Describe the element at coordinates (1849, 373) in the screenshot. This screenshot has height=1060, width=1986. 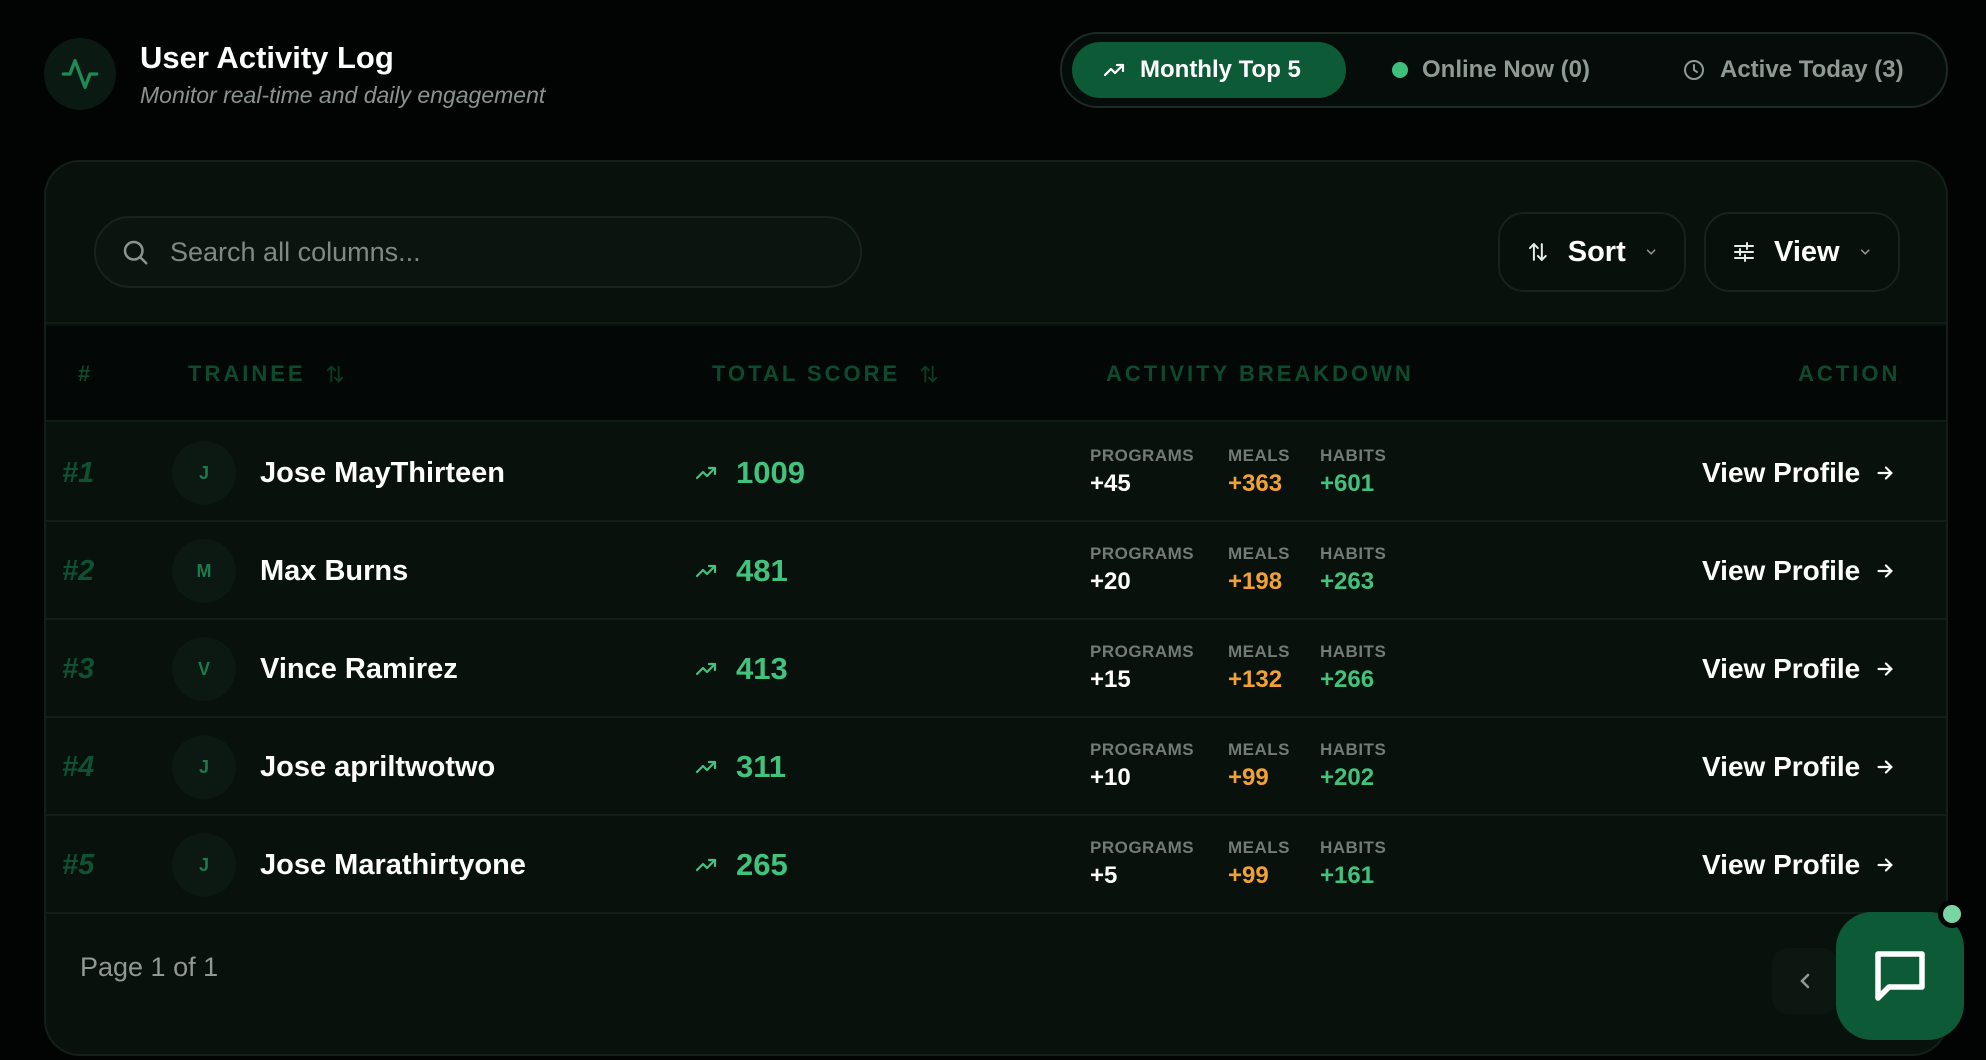
I see `column-action: ACTION` at that location.